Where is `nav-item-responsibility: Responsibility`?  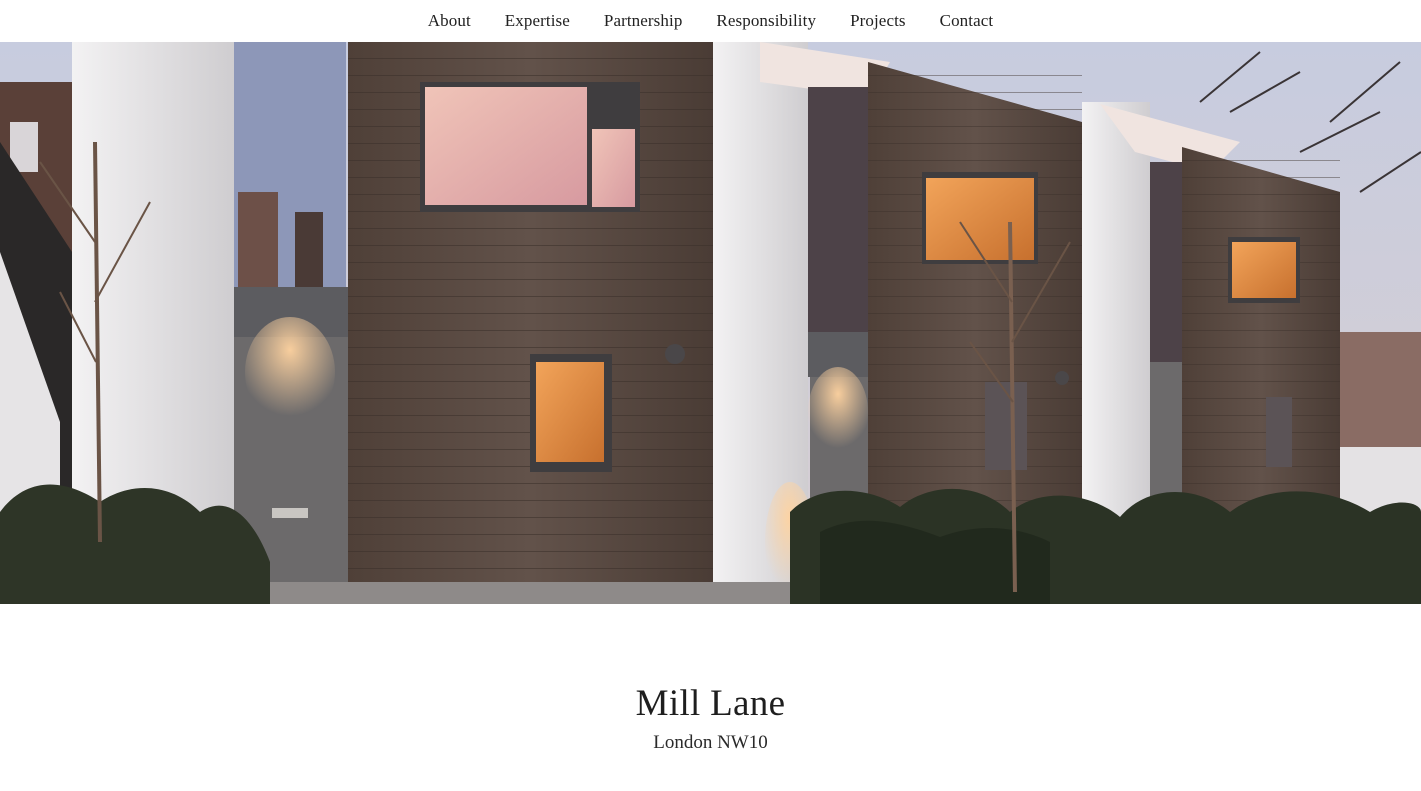
nav-item-responsibility: Responsibility is located at coordinates (766, 21).